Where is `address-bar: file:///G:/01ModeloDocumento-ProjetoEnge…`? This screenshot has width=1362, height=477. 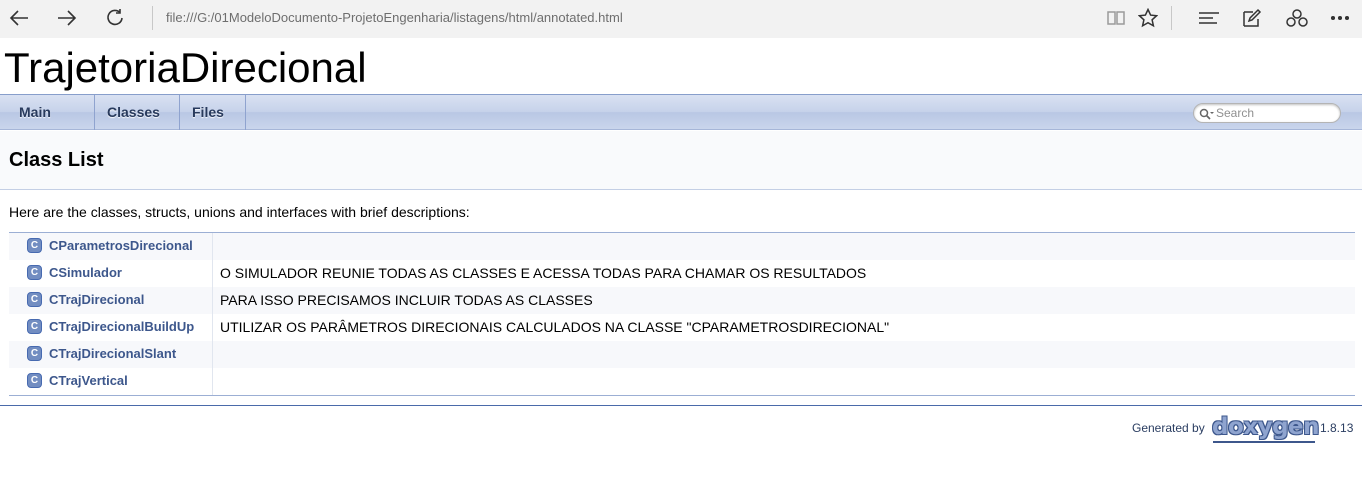 address-bar: file:///G:/01ModeloDocumento-ProjetoEnge… is located at coordinates (616, 18).